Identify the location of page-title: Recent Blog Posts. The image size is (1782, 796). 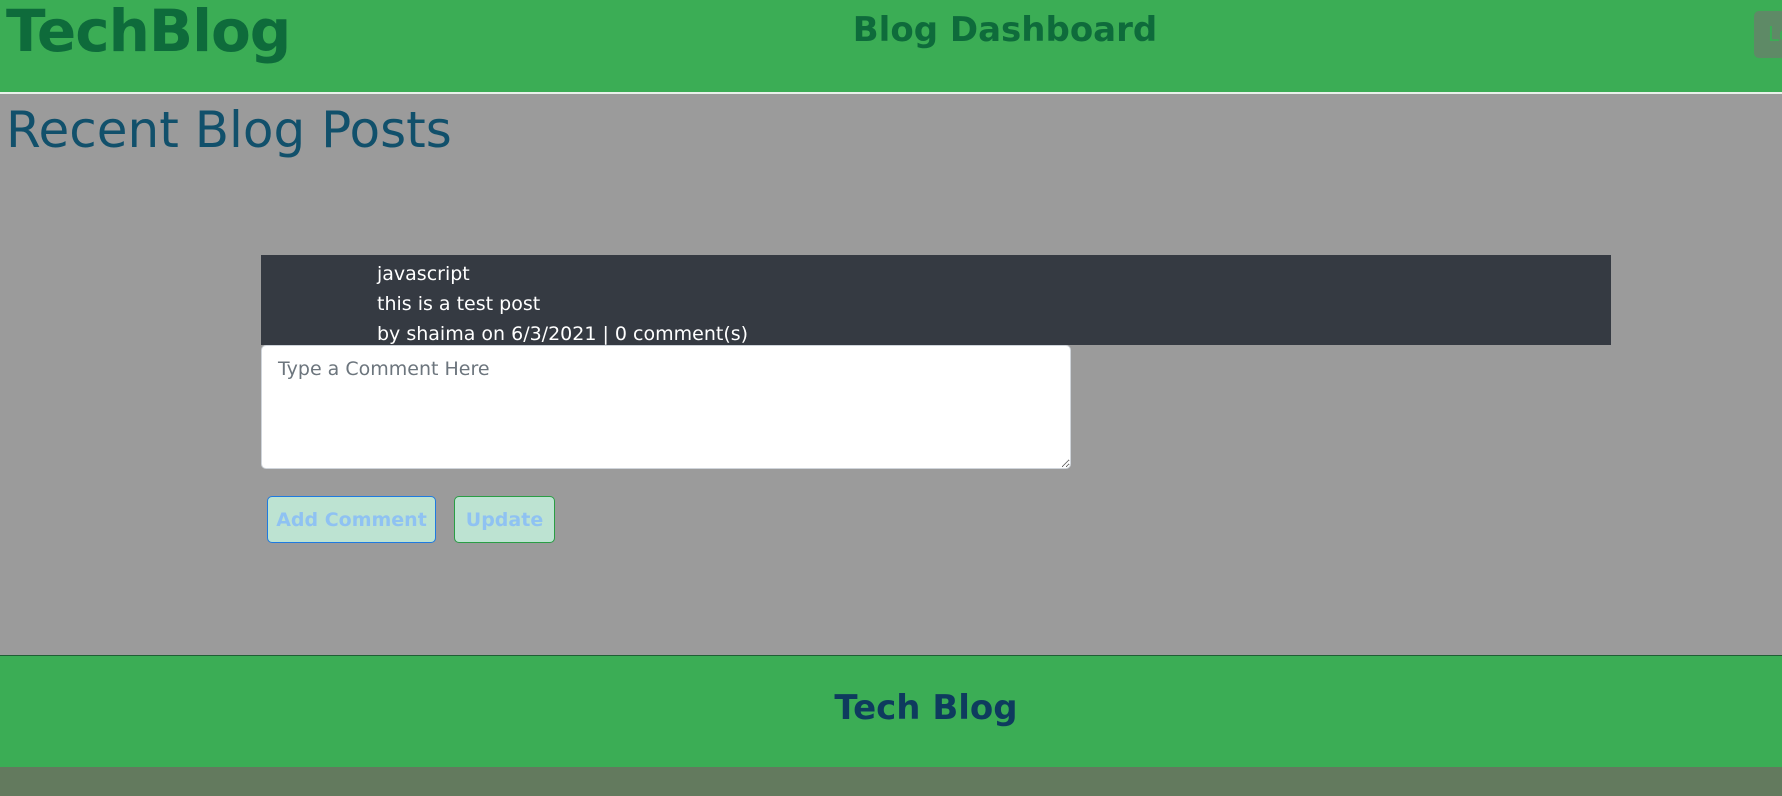
(229, 130).